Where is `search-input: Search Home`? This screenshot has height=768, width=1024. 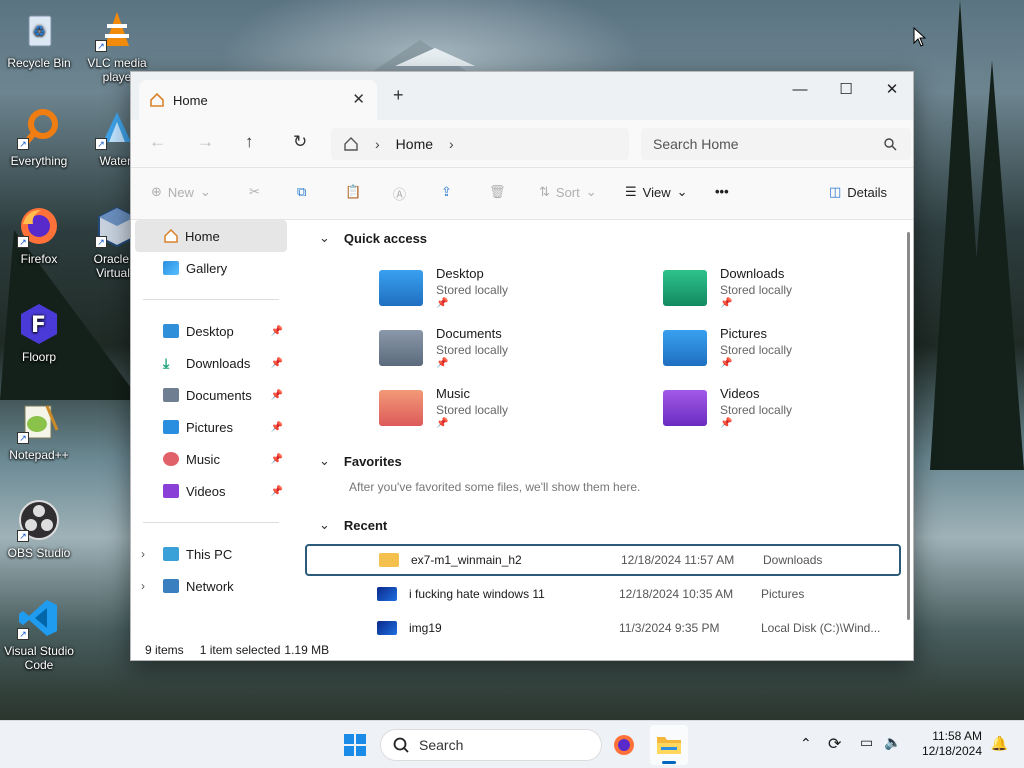
search-input: Search Home is located at coordinates (776, 144).